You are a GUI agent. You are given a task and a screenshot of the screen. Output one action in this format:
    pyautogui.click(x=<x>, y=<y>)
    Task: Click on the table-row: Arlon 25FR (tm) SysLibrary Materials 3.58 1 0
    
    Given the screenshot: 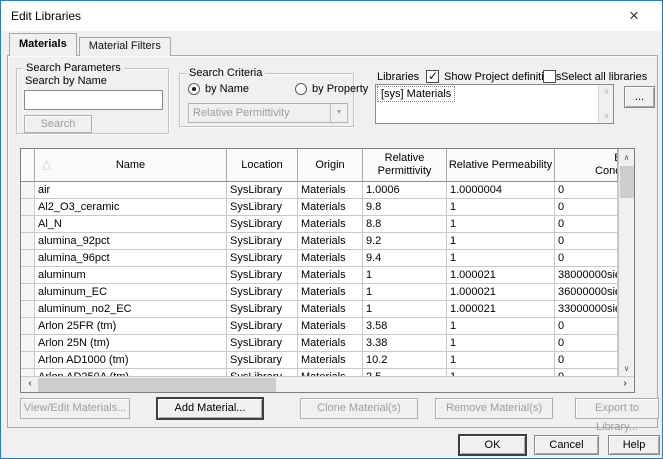 What is the action you would take?
    pyautogui.click(x=319, y=326)
    